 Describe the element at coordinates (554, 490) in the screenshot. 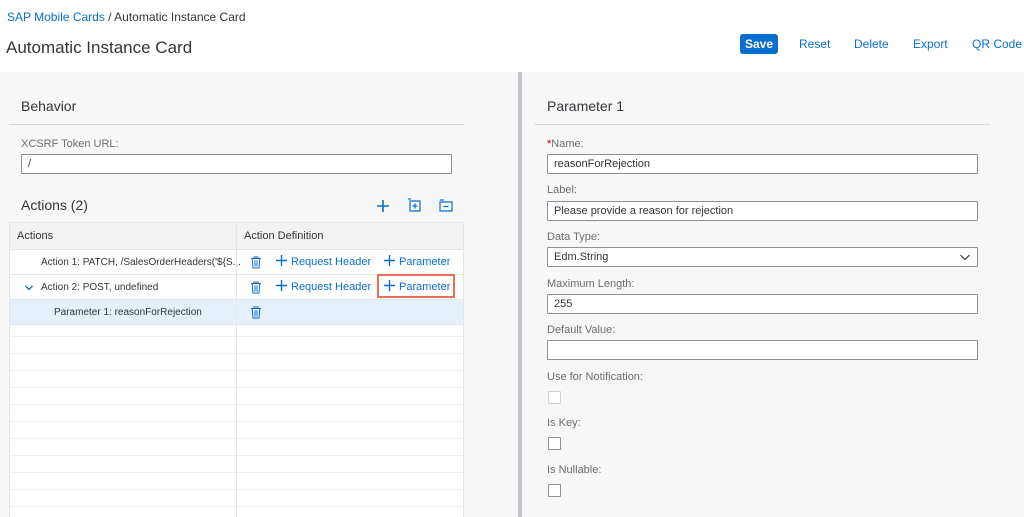

I see `is-nullable-checkbox` at that location.